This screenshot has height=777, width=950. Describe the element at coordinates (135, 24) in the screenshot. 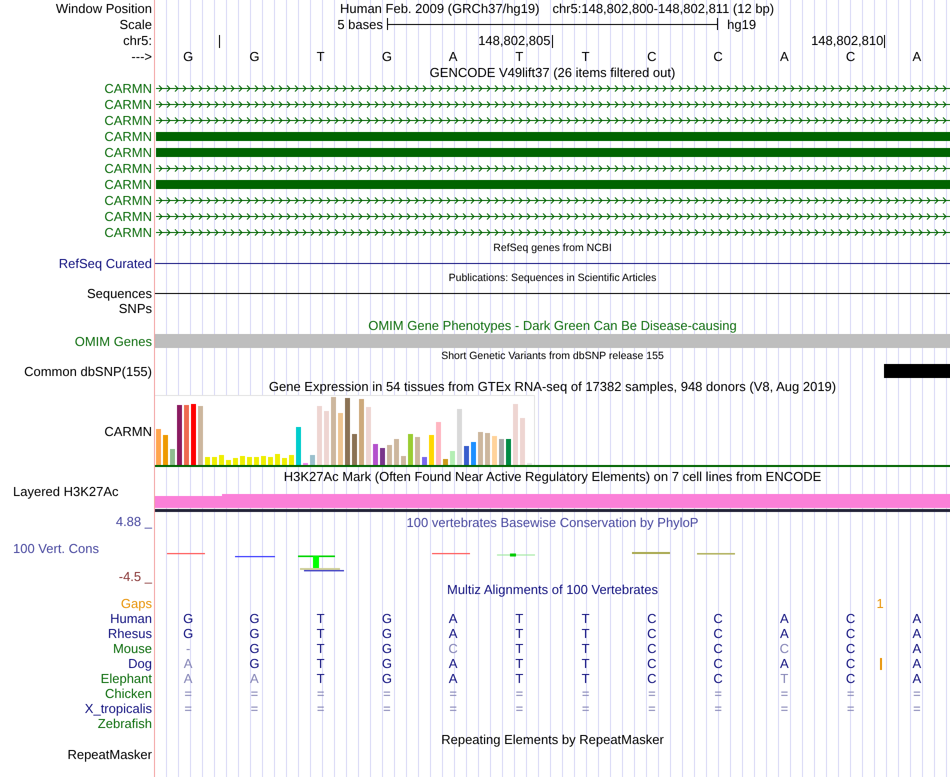

I see `row-label: Scale` at that location.